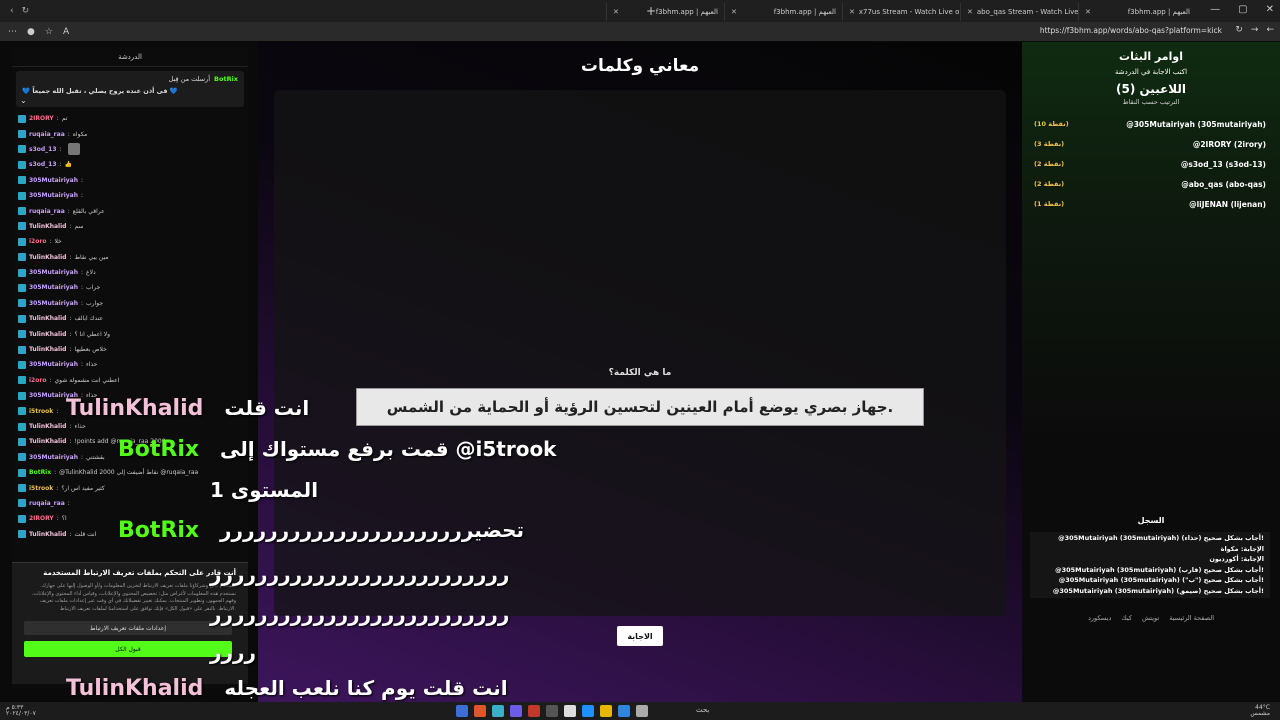  I want to click on menu-icon: ⋯, so click(12, 32).